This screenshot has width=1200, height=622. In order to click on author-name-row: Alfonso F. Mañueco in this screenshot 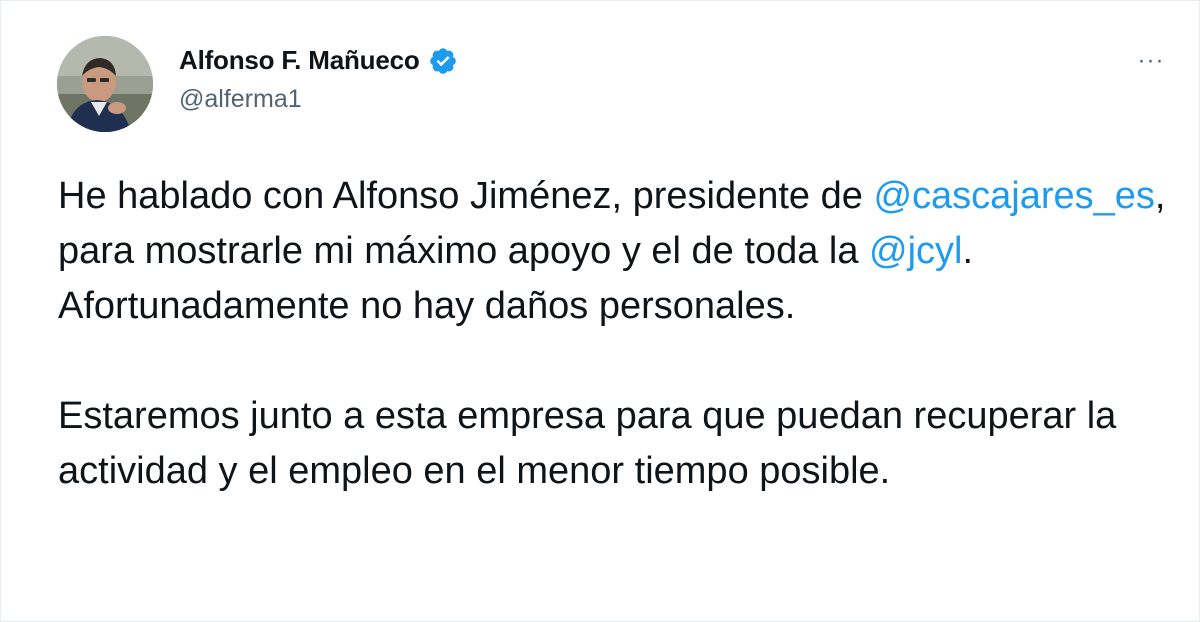, I will do `click(318, 60)`.